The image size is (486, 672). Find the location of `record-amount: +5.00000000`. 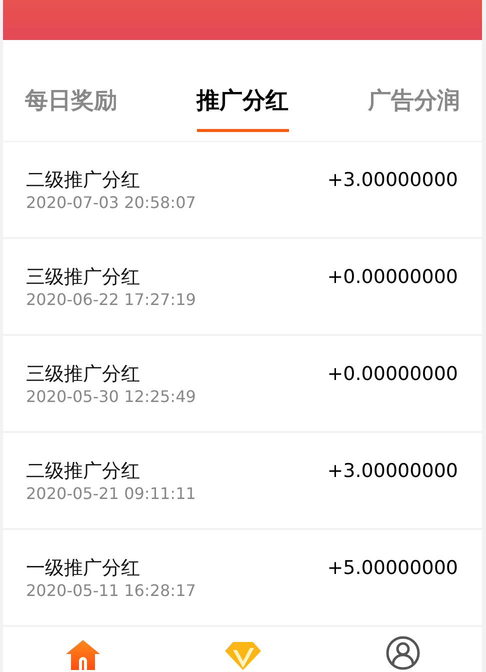

record-amount: +5.00000000 is located at coordinates (392, 568).